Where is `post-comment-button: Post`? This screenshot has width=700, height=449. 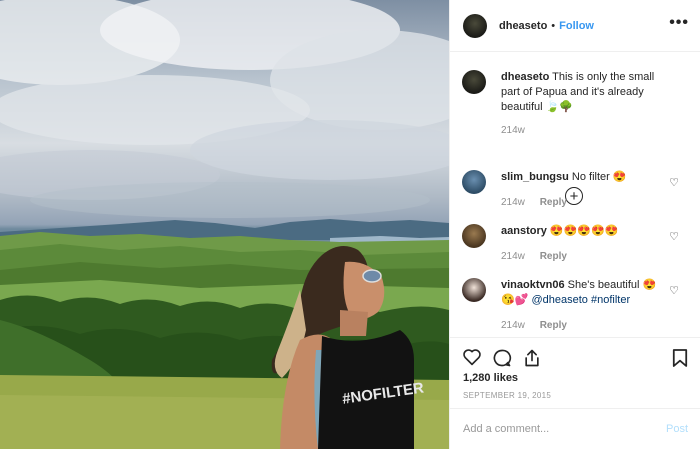
post-comment-button: Post is located at coordinates (677, 429).